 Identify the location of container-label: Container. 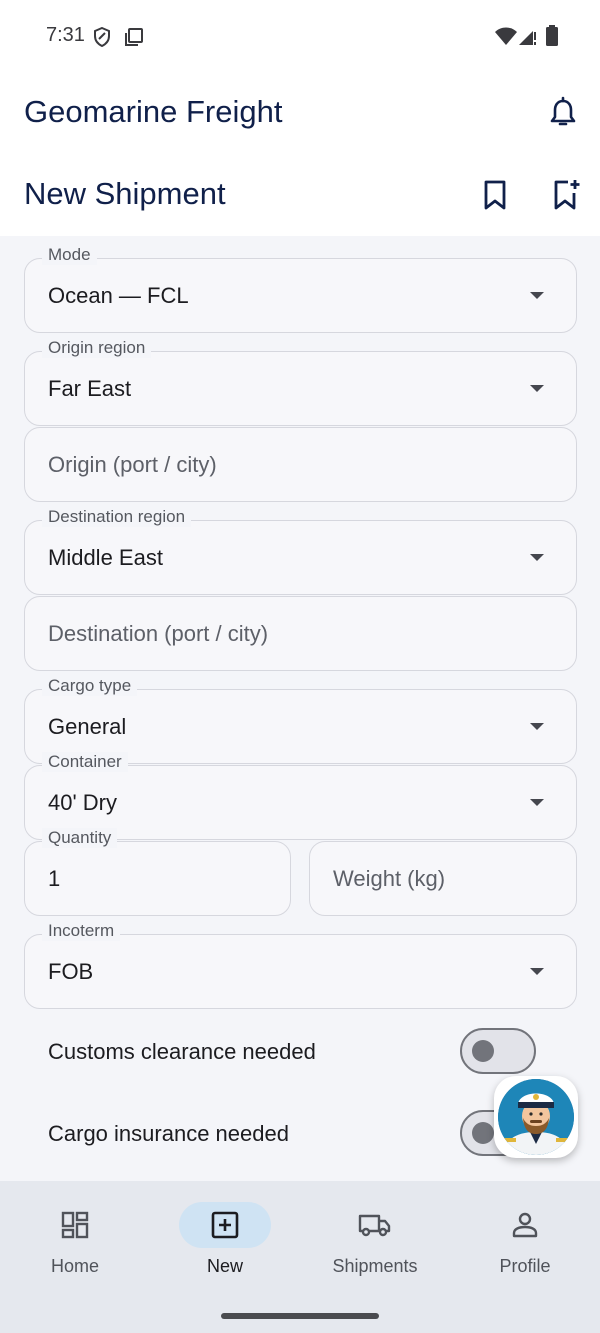
(85, 762).